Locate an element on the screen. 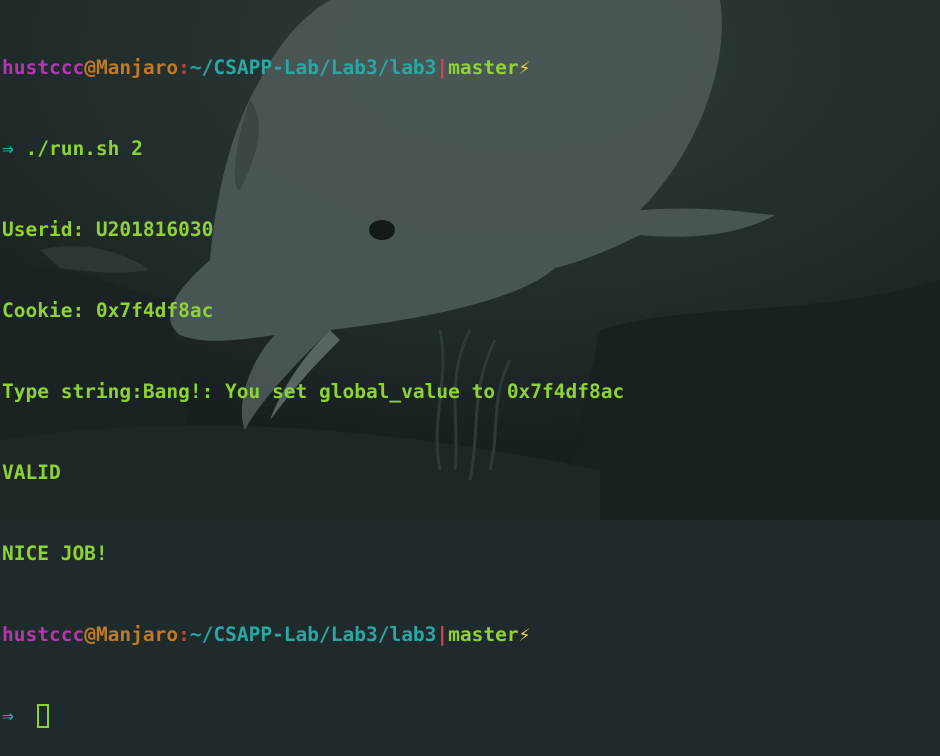  output-nice-job: NICE JOB! is located at coordinates (55, 553).